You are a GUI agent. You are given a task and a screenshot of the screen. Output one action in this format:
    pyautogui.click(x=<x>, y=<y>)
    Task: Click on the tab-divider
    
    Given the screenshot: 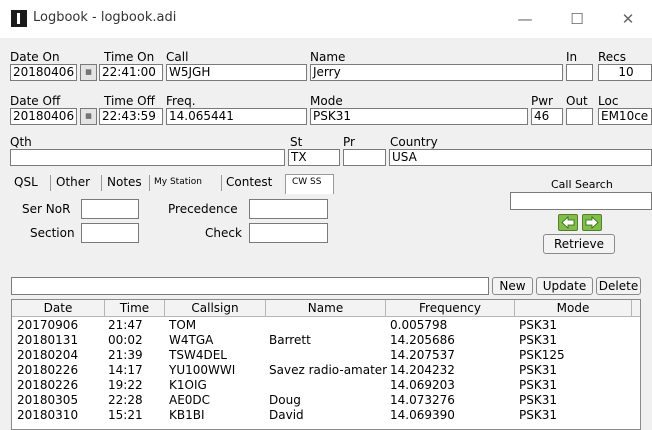 What is the action you would take?
    pyautogui.click(x=101, y=183)
    